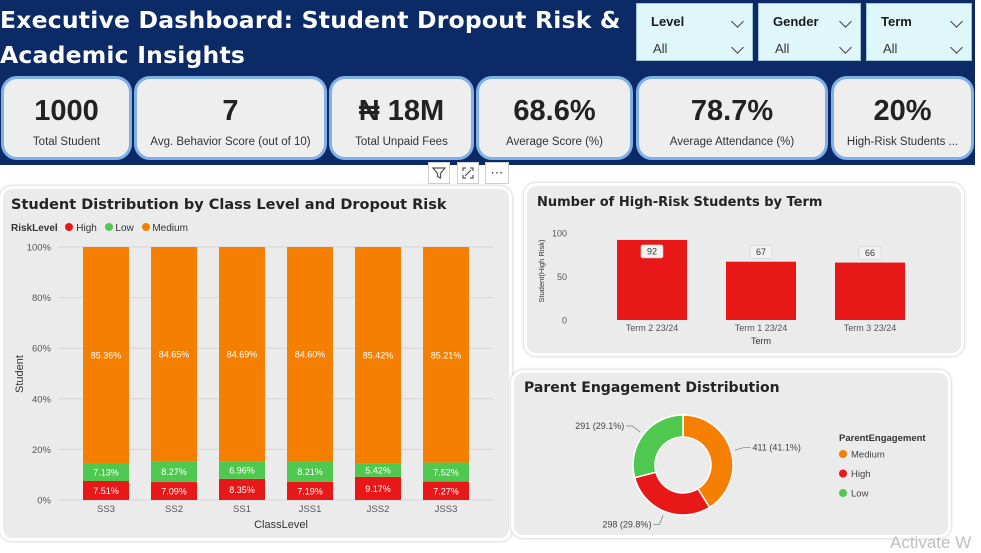 The height and width of the screenshot is (553, 981). Describe the element at coordinates (106, 355) in the screenshot. I see `data-label: 85.36%` at that location.